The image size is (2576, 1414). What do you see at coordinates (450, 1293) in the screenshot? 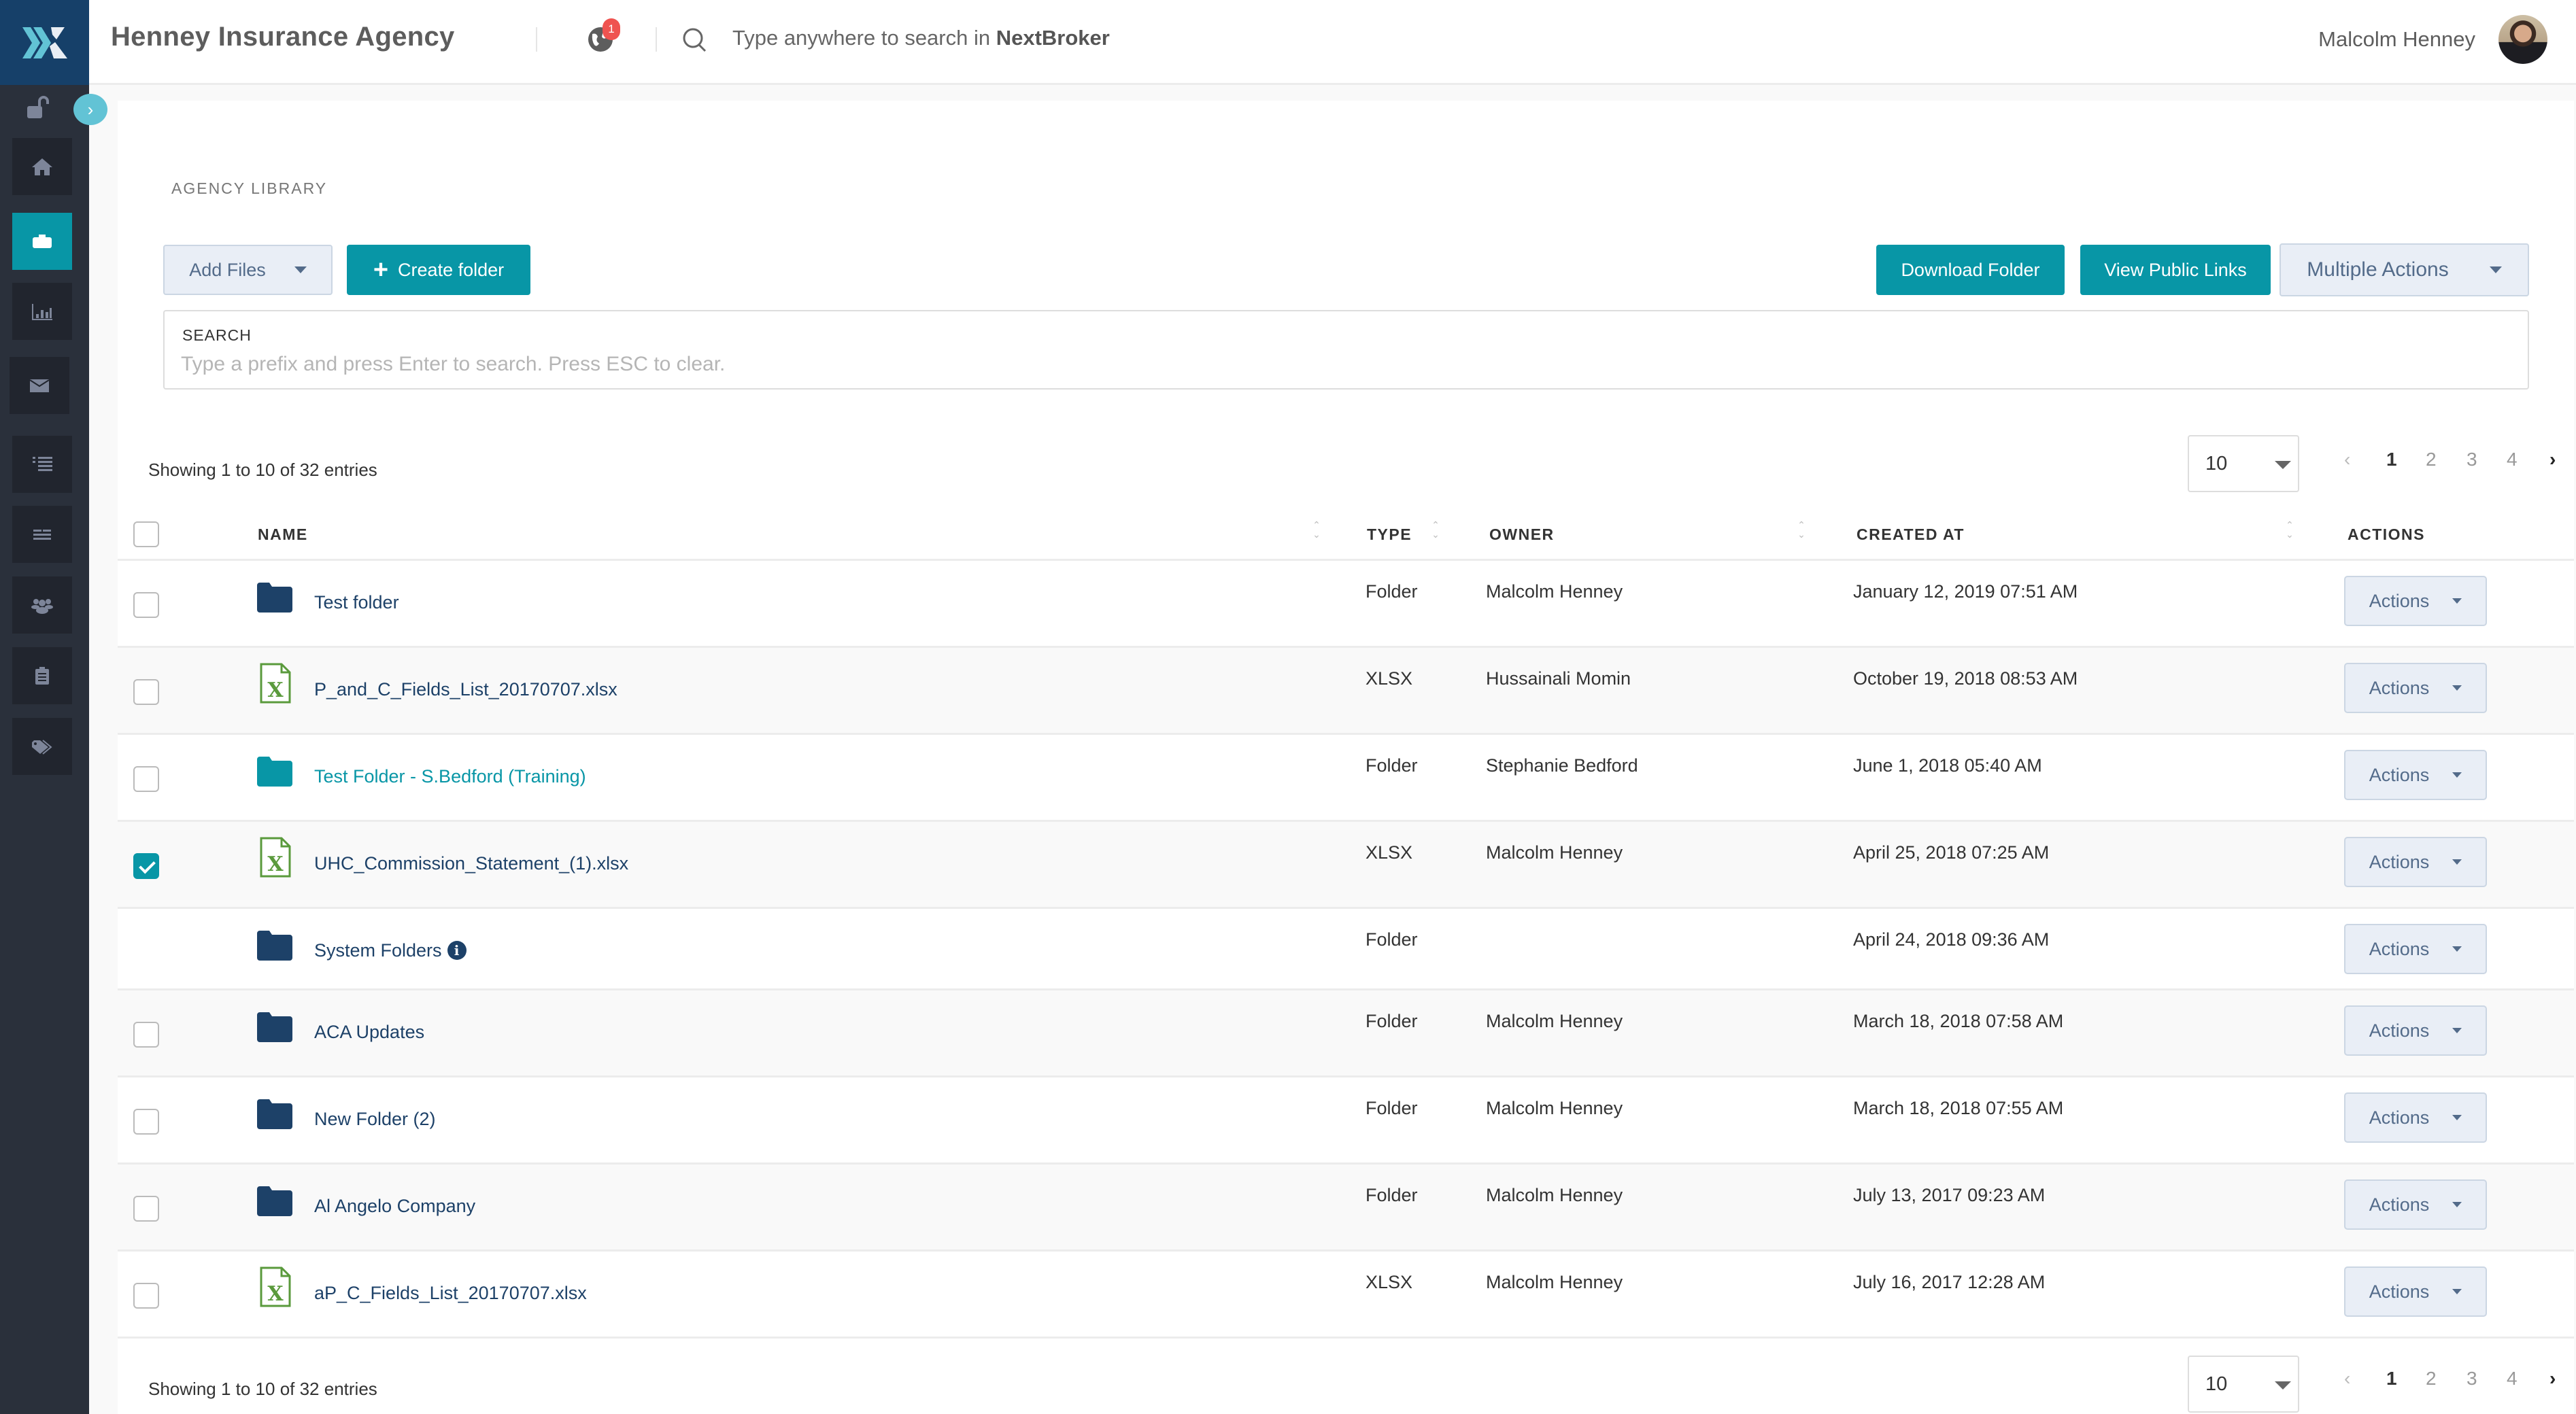
I see `file-name-link: aP_C_Fields_List_20170707.xlsx` at bounding box center [450, 1293].